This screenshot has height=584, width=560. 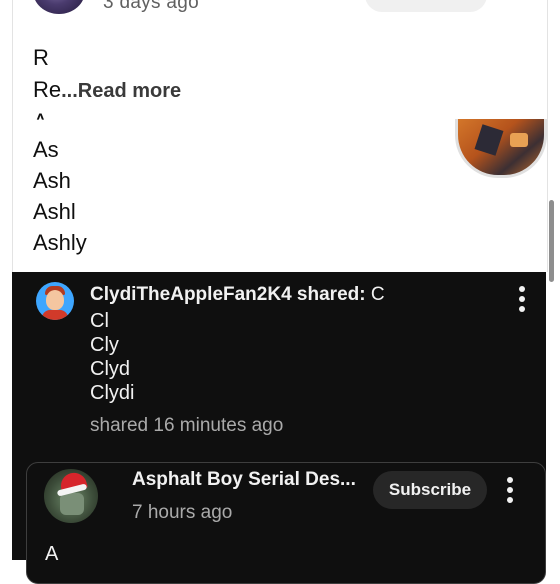 What do you see at coordinates (52, 180) in the screenshot?
I see `post-line: Ash` at bounding box center [52, 180].